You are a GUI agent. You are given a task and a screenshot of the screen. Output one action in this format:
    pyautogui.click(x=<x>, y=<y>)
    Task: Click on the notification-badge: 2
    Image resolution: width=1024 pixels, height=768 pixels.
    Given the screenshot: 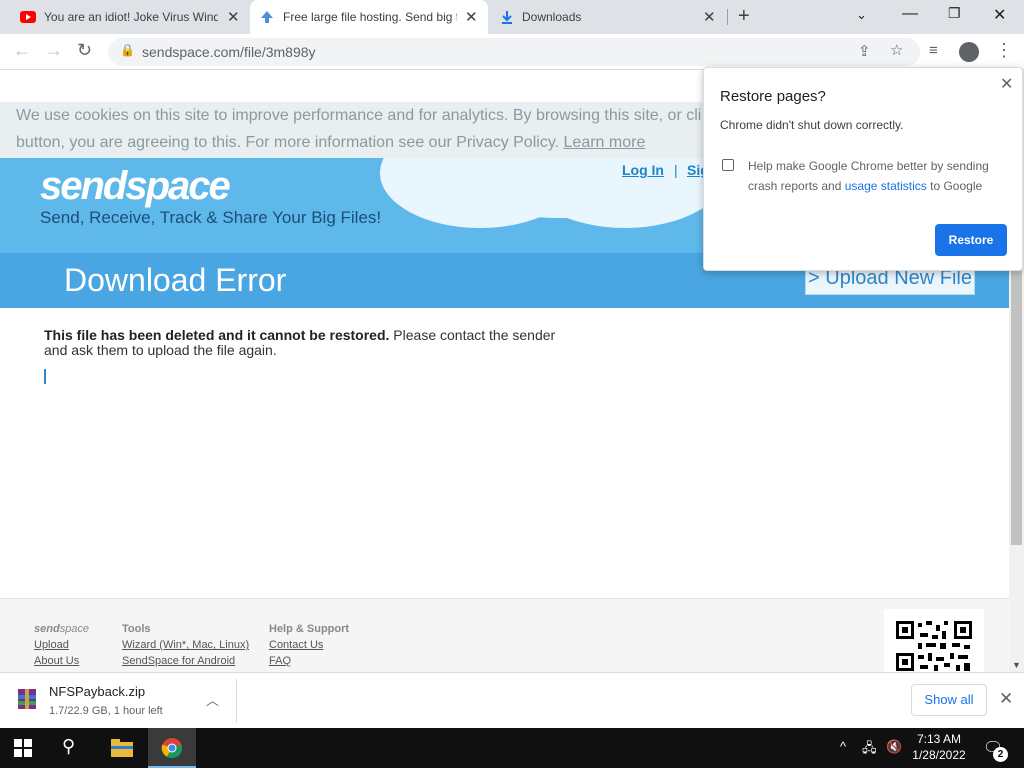 What is the action you would take?
    pyautogui.click(x=1000, y=754)
    